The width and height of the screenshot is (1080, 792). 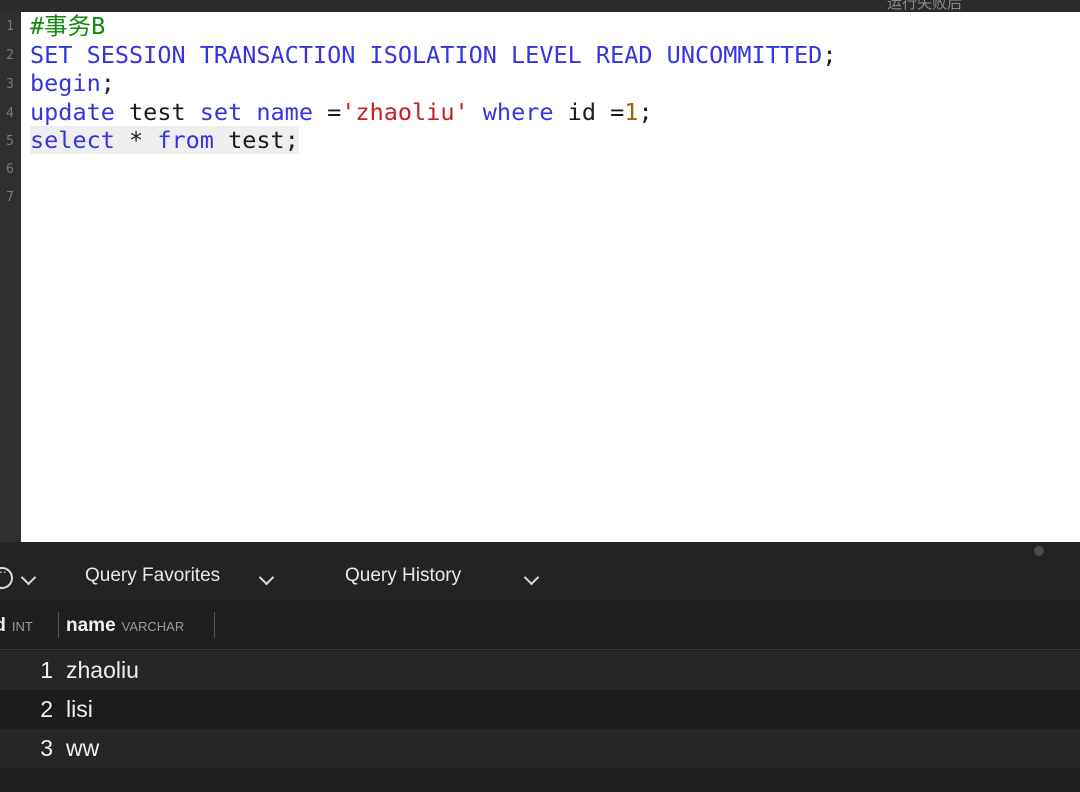 I want to click on code-token: where, so click(x=518, y=112).